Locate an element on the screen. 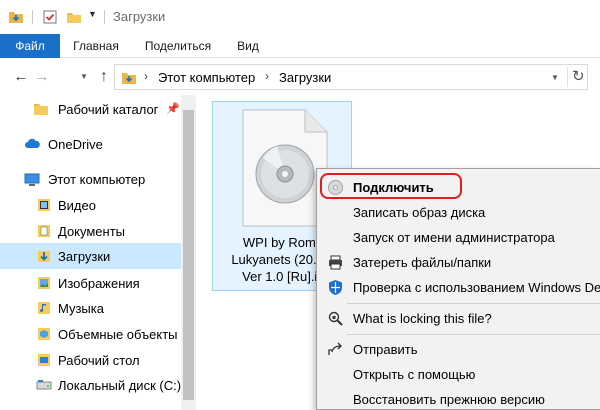 Image resolution: width=600 pixels, height=410 pixels. sidebar-scrollbar-thumb is located at coordinates (188, 255).